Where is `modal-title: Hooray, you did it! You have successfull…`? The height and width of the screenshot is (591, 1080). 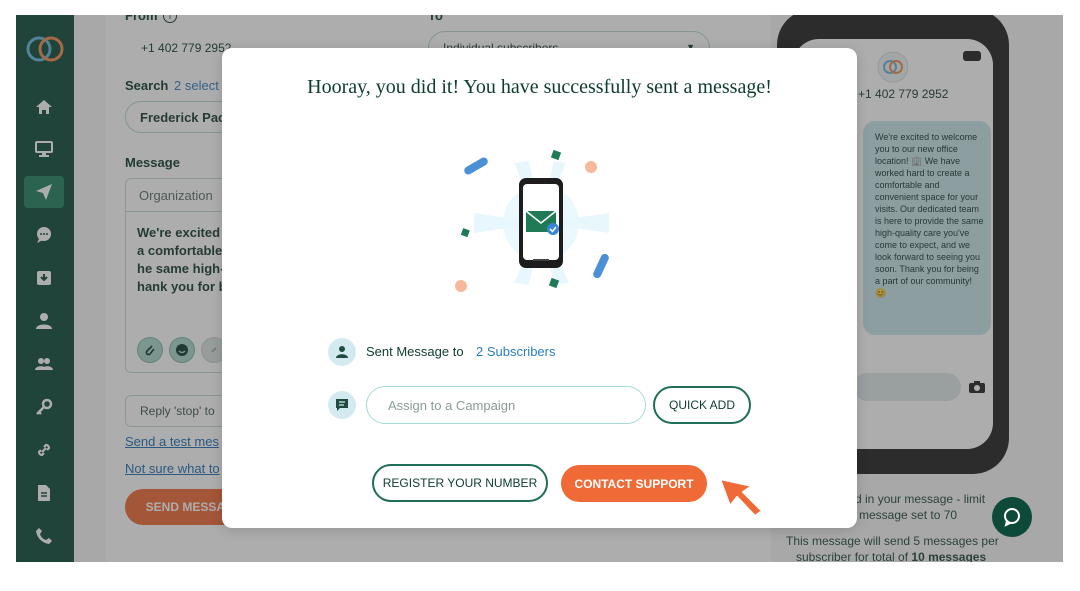
modal-title: Hooray, you did it! You have successfull… is located at coordinates (539, 87).